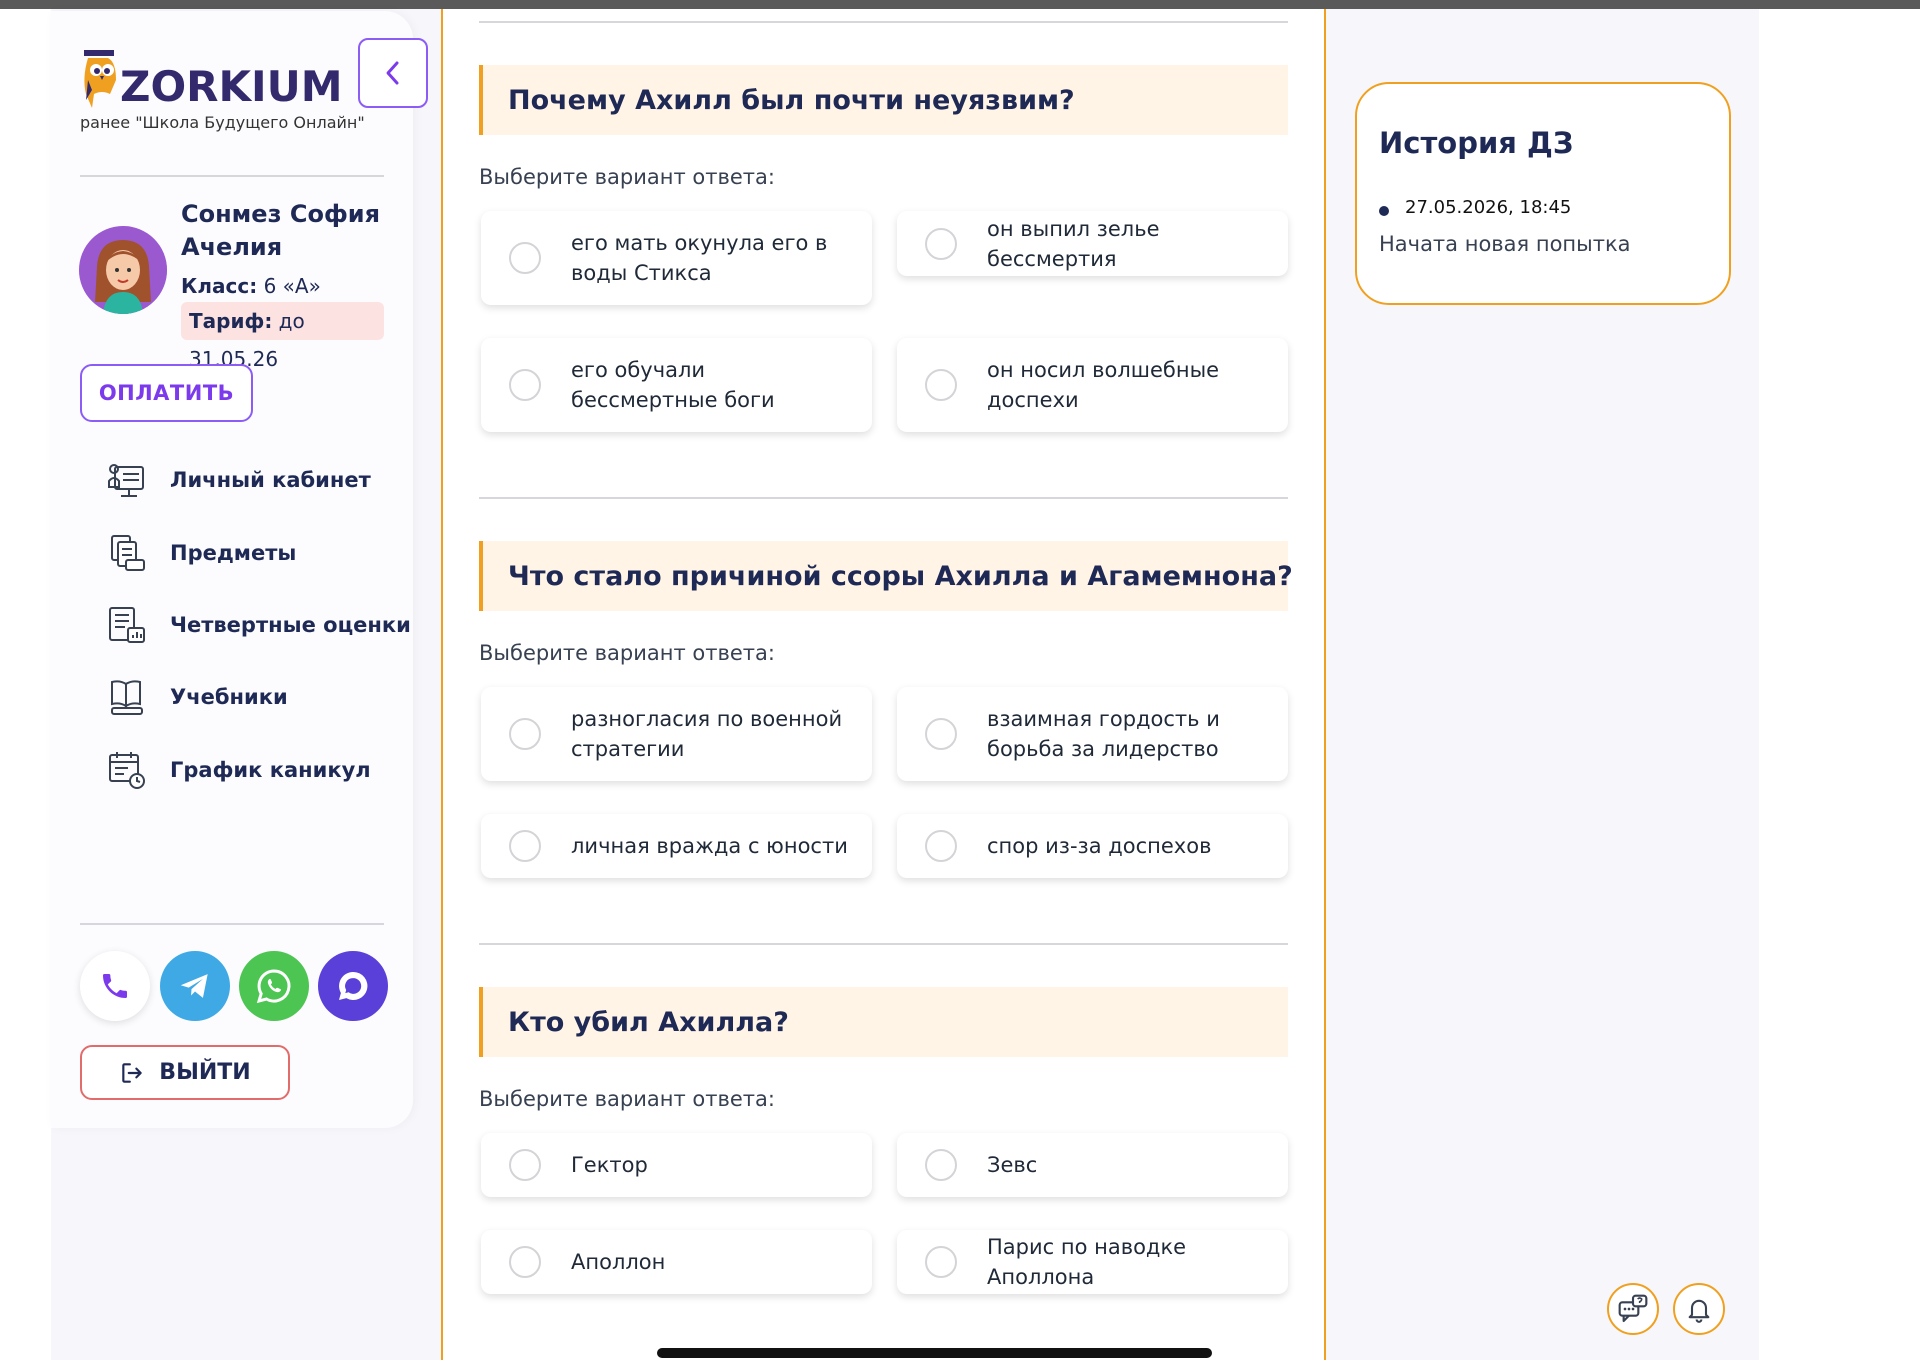  I want to click on chat-icon, so click(353, 985).